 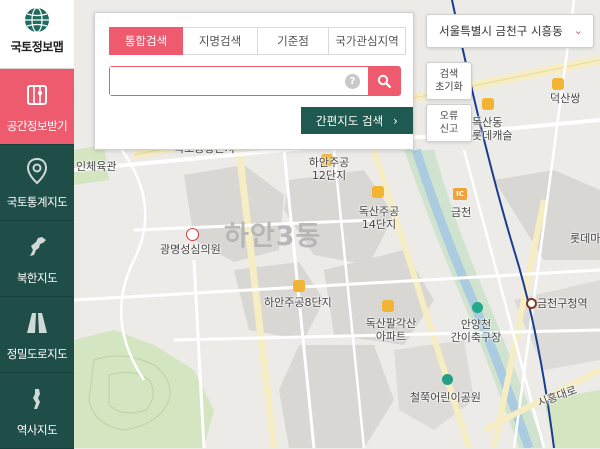 I want to click on tab-place-search: 지명검색, so click(x=220, y=41).